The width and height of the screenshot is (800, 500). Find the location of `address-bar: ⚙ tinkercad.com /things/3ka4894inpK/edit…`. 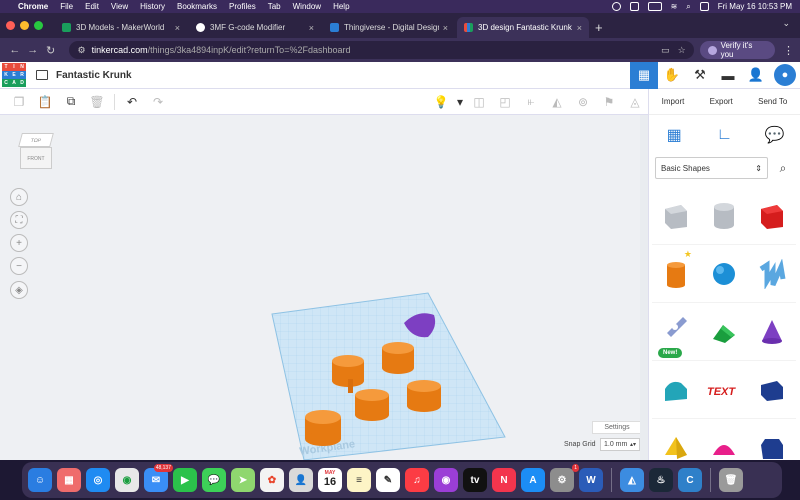

address-bar: ⚙ tinkercad.com /things/3ka4894inpK/edit… is located at coordinates (381, 50).